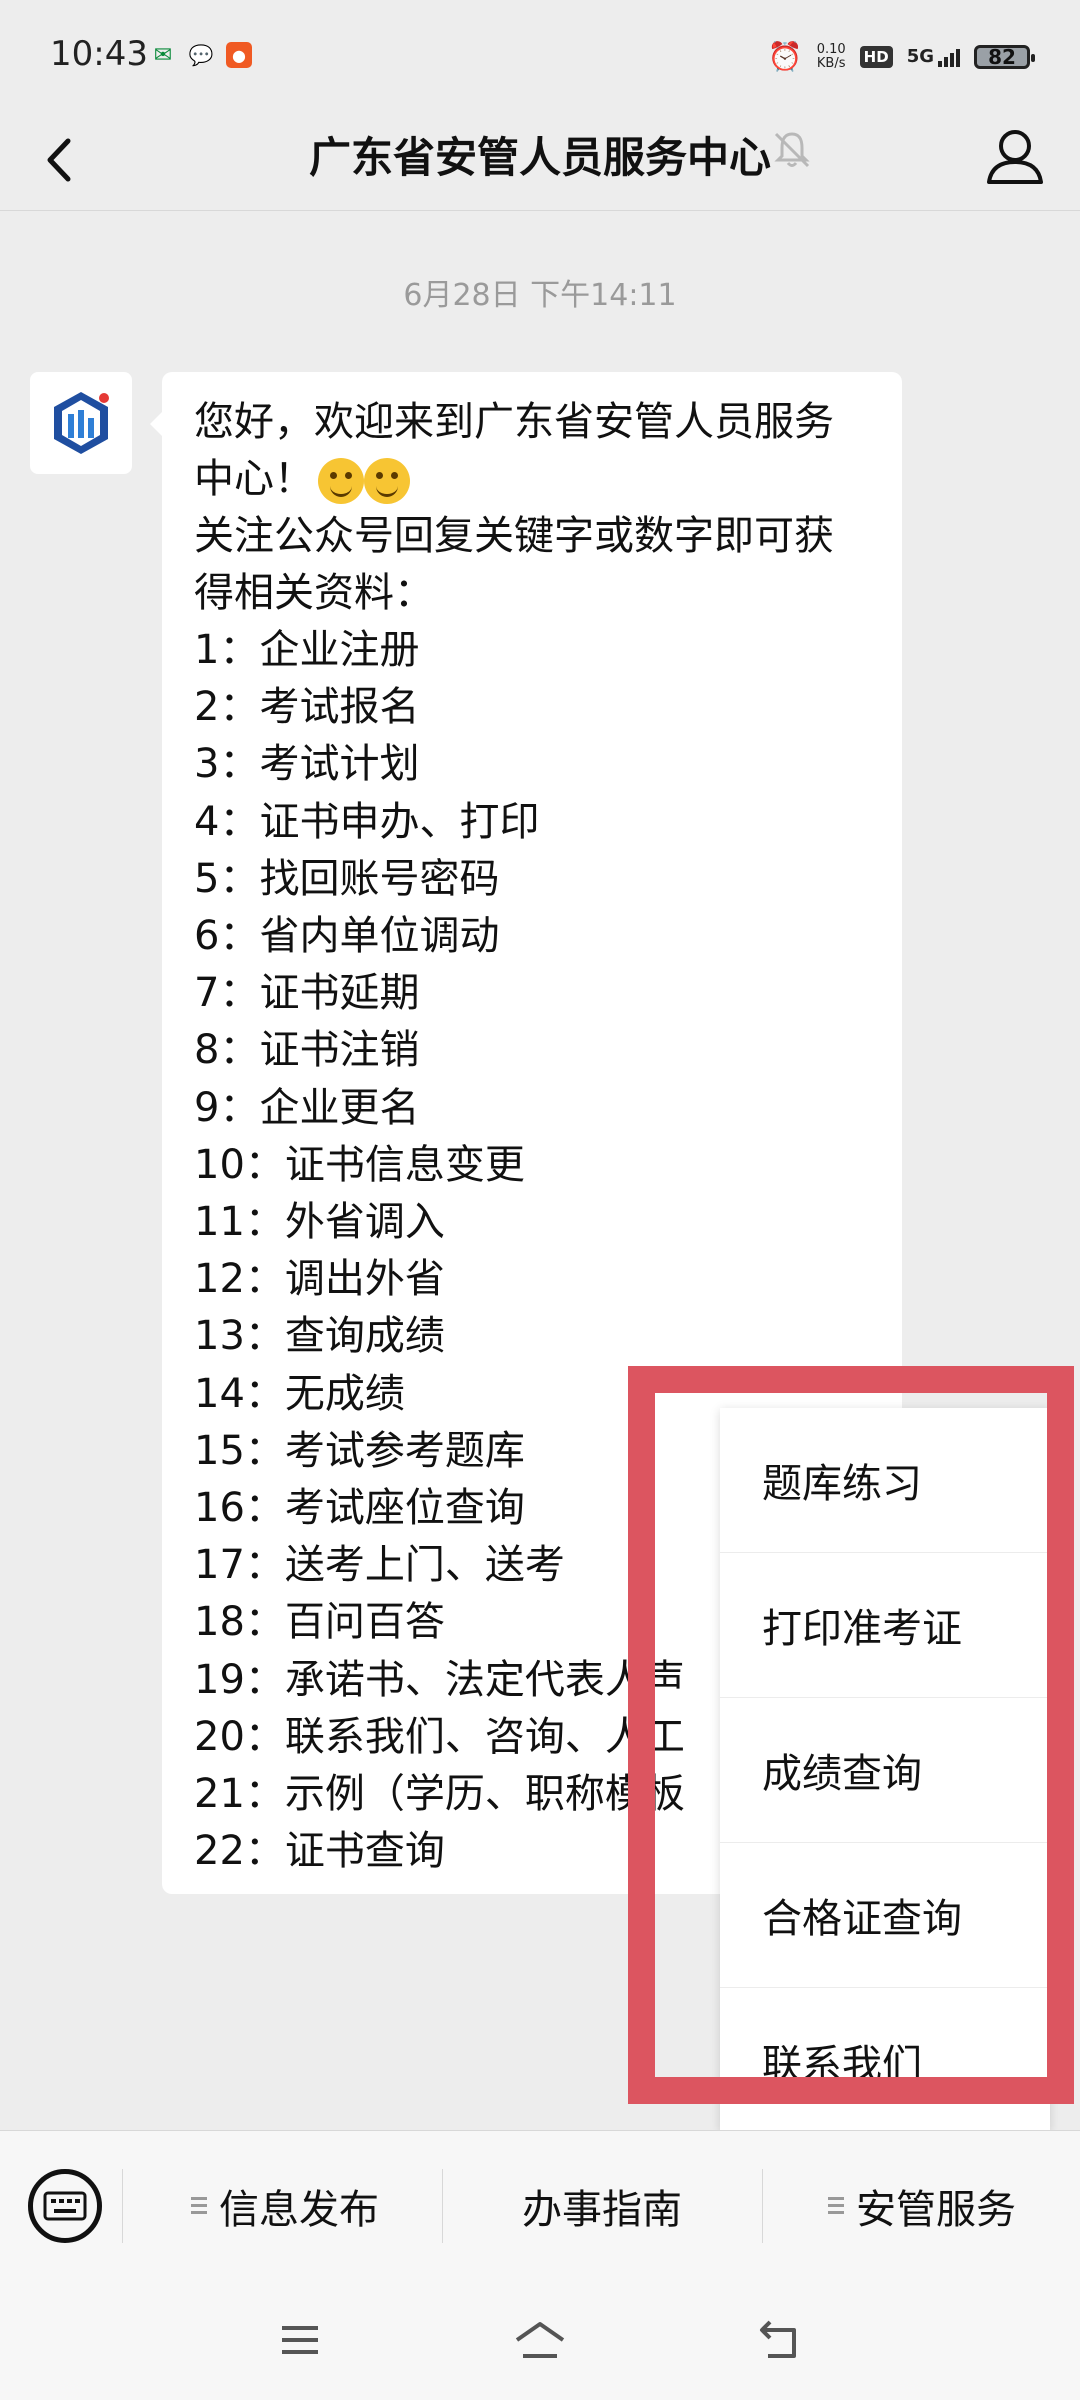 Image resolution: width=1080 pixels, height=2400 pixels. I want to click on instruction-text: 关注公众号回复关键字或数字即可获得相关资料：, so click(514, 564).